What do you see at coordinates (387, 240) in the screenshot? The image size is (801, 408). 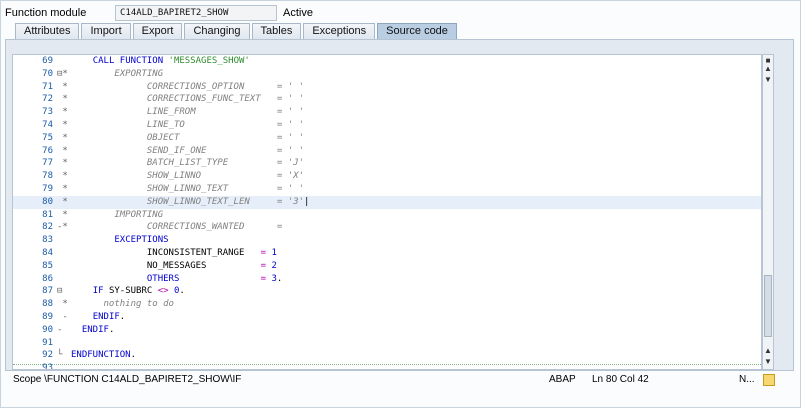 I see `code-line: 83 EXCEPTIONS` at bounding box center [387, 240].